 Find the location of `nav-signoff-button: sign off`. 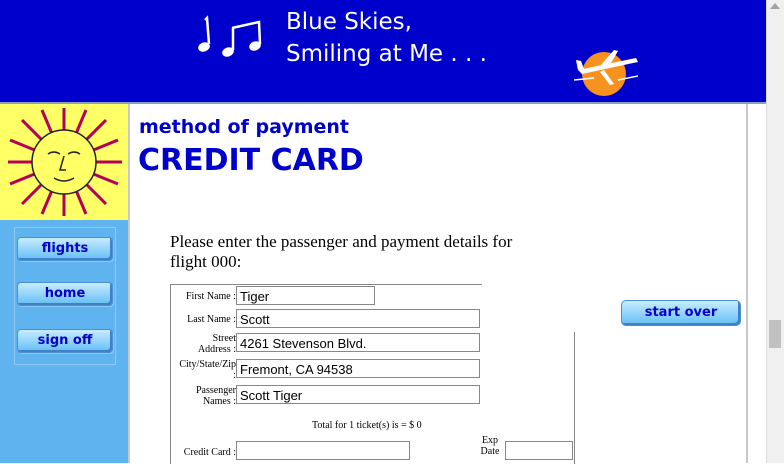

nav-signoff-button: sign off is located at coordinates (65, 341).